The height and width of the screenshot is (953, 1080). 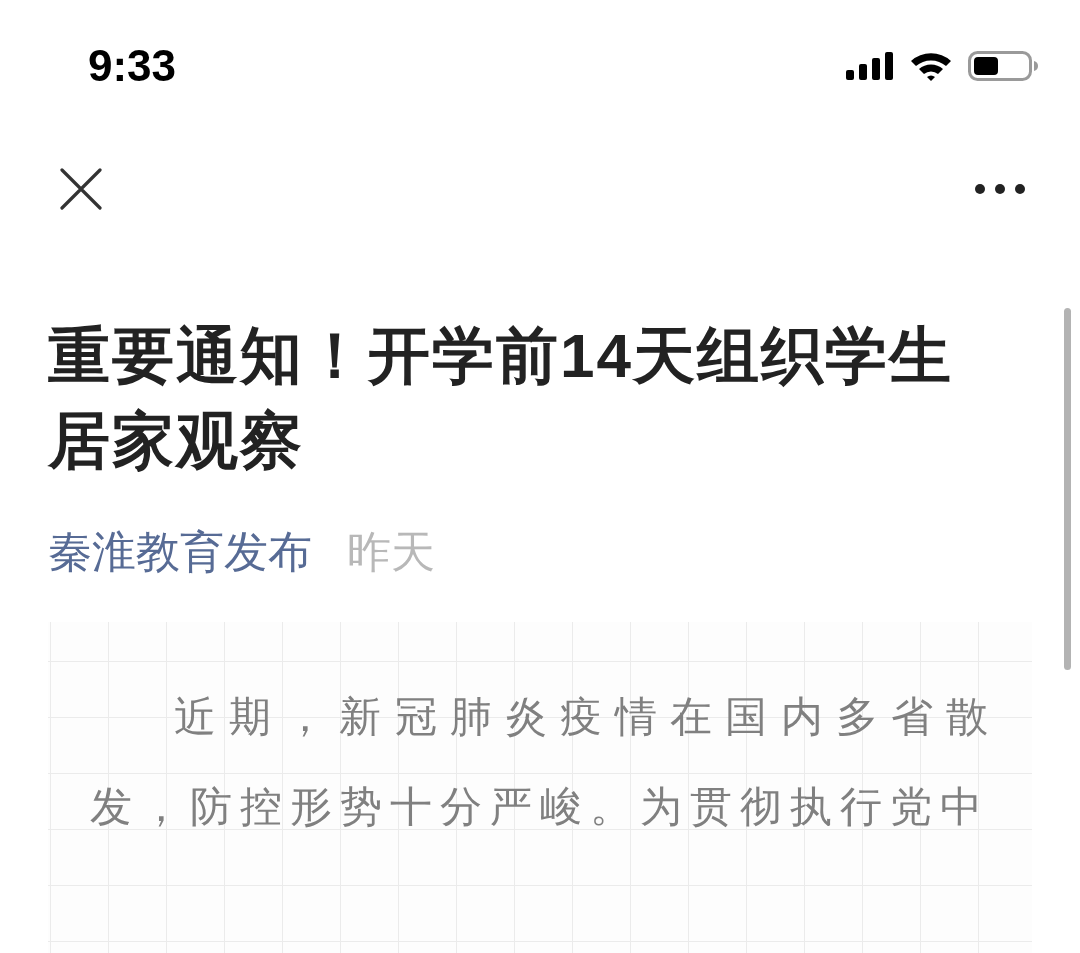 I want to click on close-button, so click(x=81, y=189).